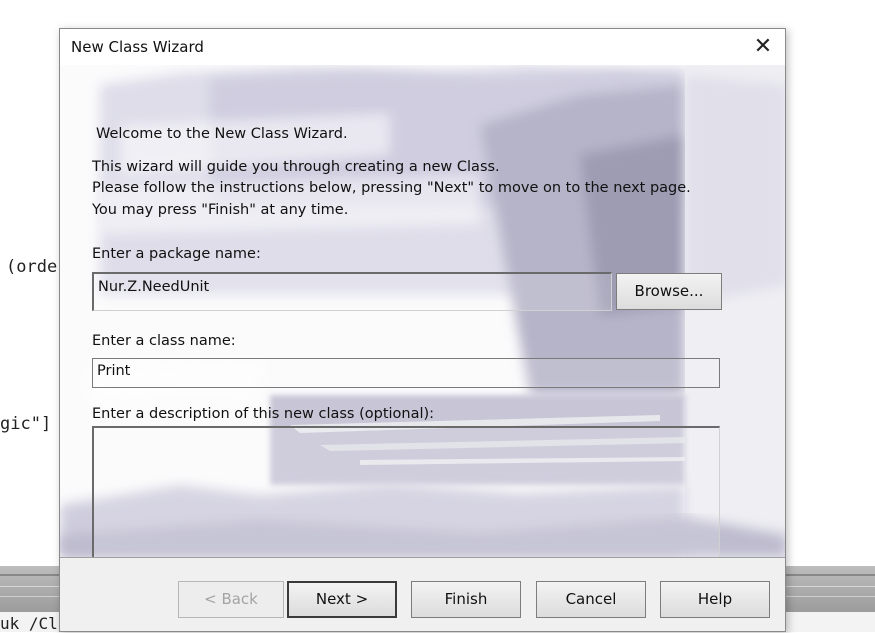 The width and height of the screenshot is (875, 633). Describe the element at coordinates (406, 373) in the screenshot. I see `class-name-input: Print` at that location.